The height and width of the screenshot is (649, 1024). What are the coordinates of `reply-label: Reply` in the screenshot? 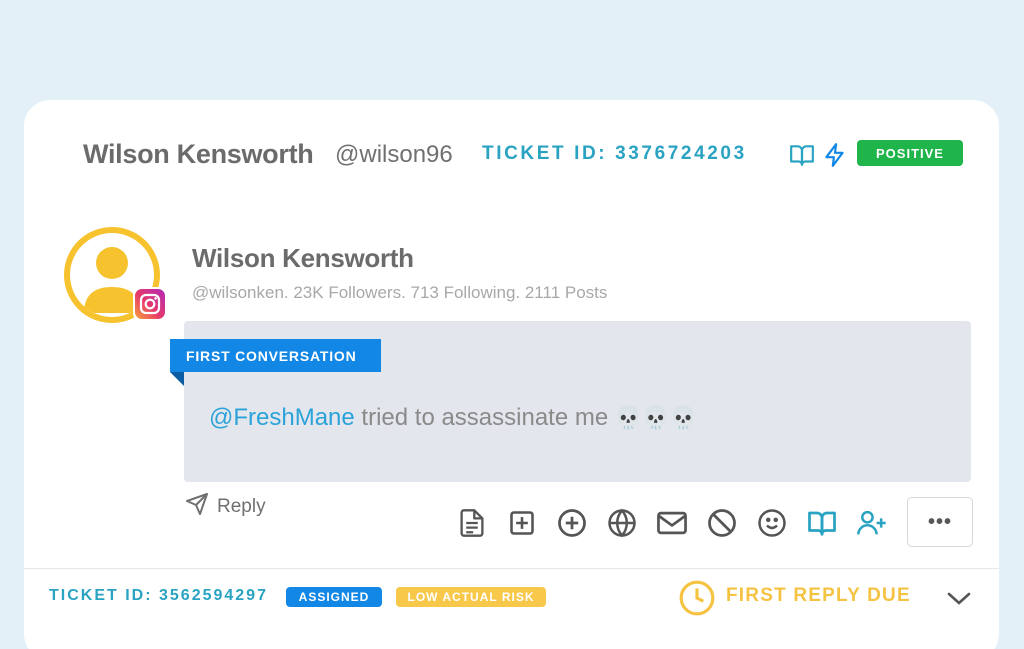 It's located at (241, 506).